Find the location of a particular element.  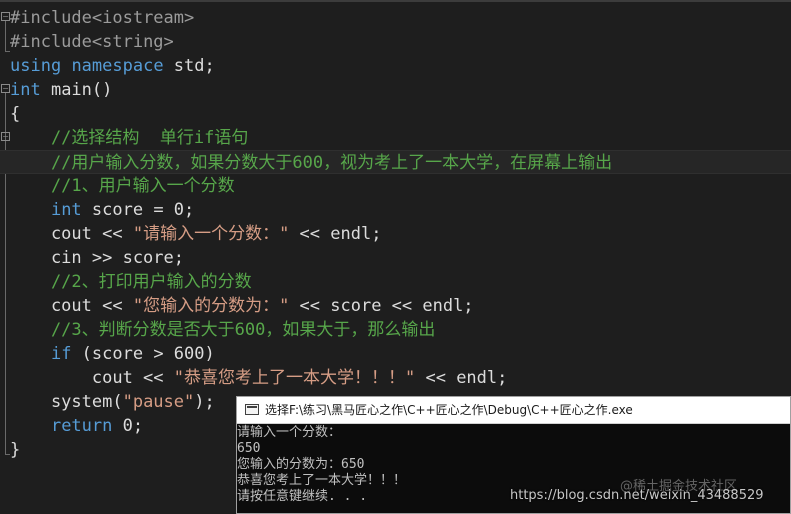

code-token: //用户输入分数，如果分数大于600，视为考上了一本大学，在屏幕上输出 is located at coordinates (311, 163).